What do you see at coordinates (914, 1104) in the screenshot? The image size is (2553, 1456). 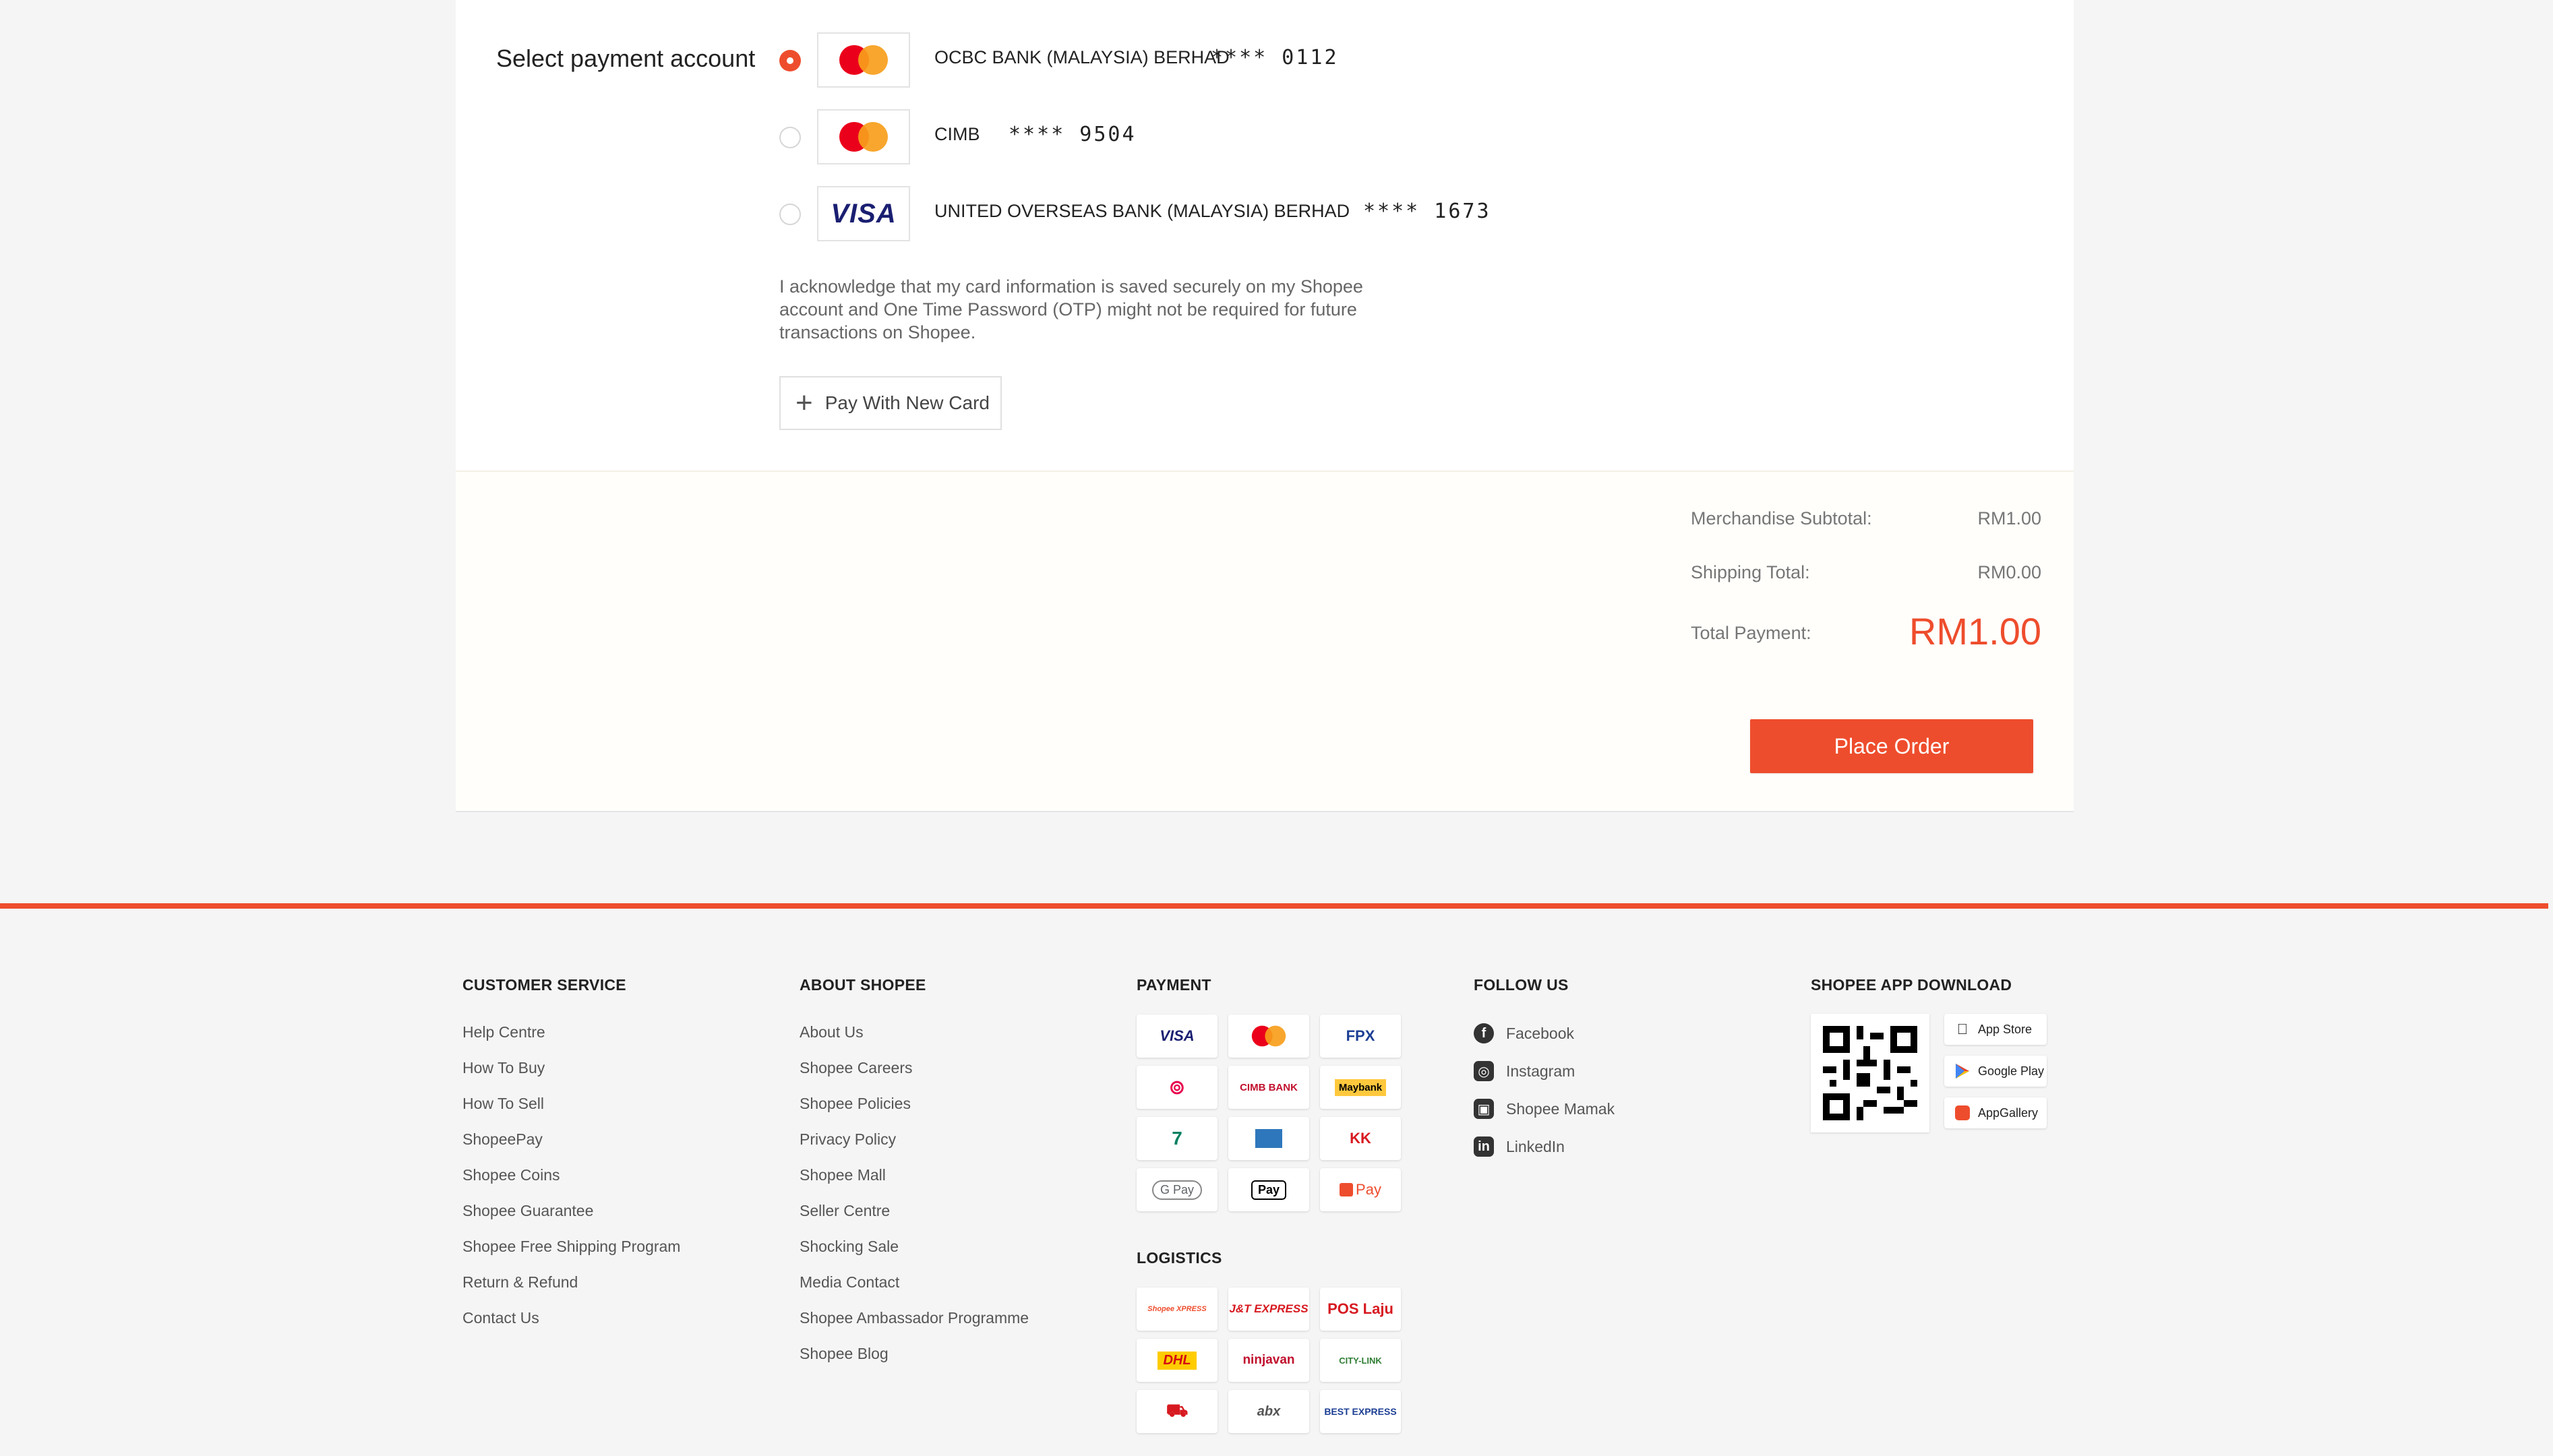 I see `footer-link: Shopee Policies` at bounding box center [914, 1104].